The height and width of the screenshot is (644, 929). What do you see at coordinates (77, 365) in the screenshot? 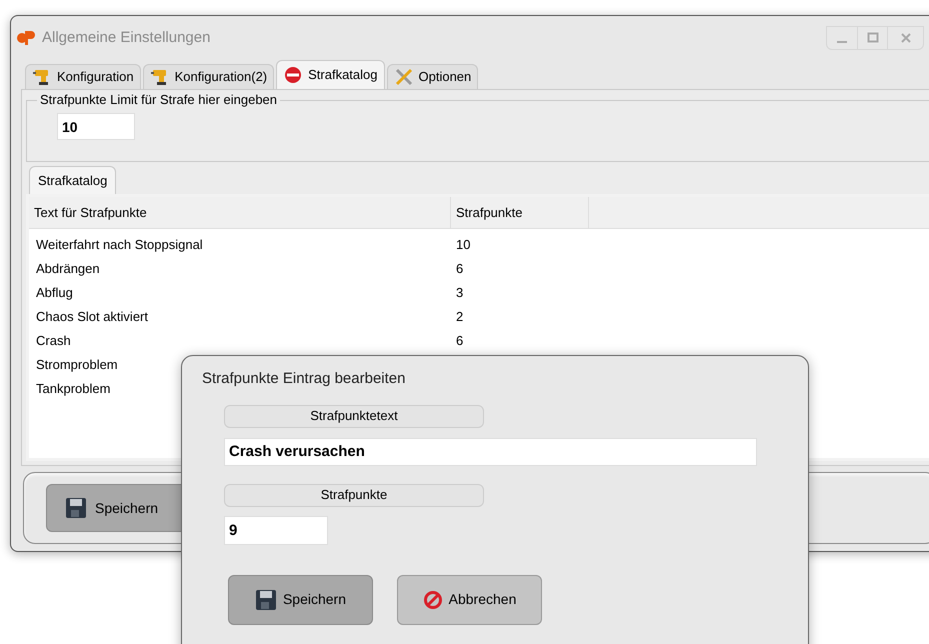
I see `table-cell-text: Stromproblem` at bounding box center [77, 365].